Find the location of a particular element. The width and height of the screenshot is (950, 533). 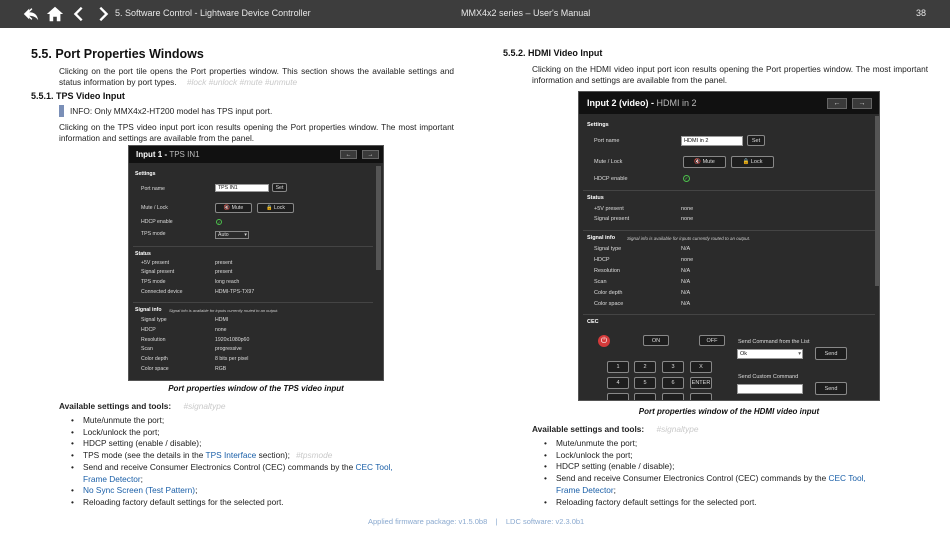

signal-type-label: Signal type is located at coordinates (608, 249).